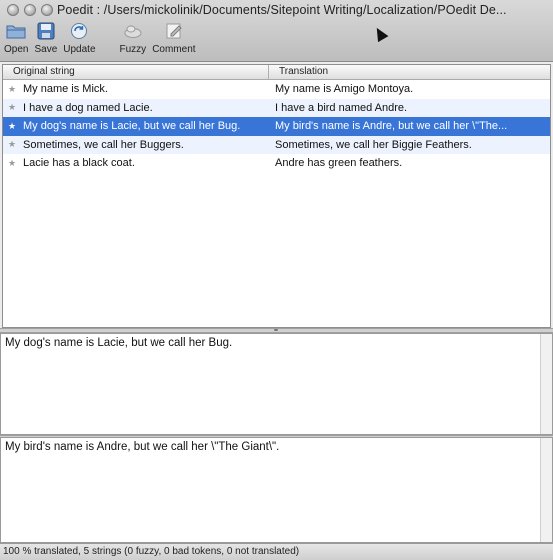 The width and height of the screenshot is (553, 560). What do you see at coordinates (46, 49) in the screenshot?
I see `save-label: Save` at bounding box center [46, 49].